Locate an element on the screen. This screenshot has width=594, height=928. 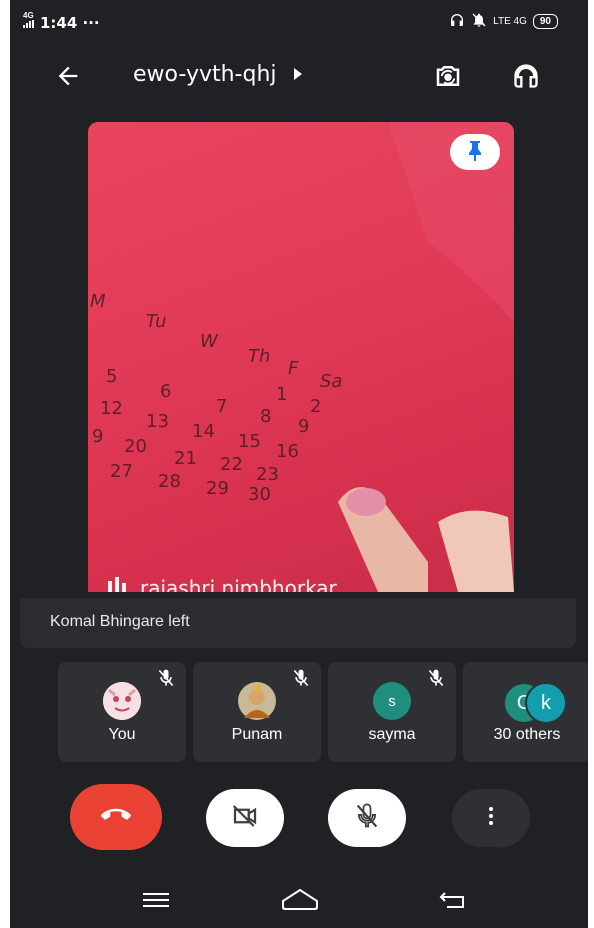
back-arrow-icon is located at coordinates (68, 76).